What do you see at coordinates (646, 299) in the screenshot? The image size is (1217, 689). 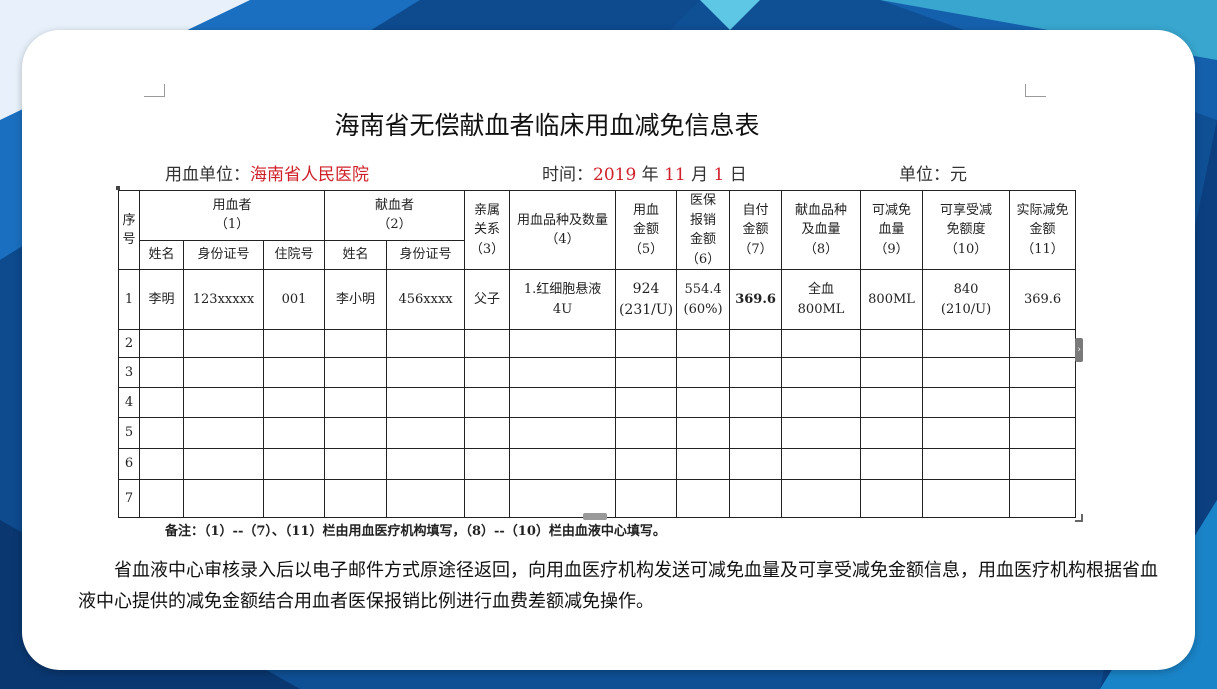 I see `blood-amount: 924 (231/U)` at bounding box center [646, 299].